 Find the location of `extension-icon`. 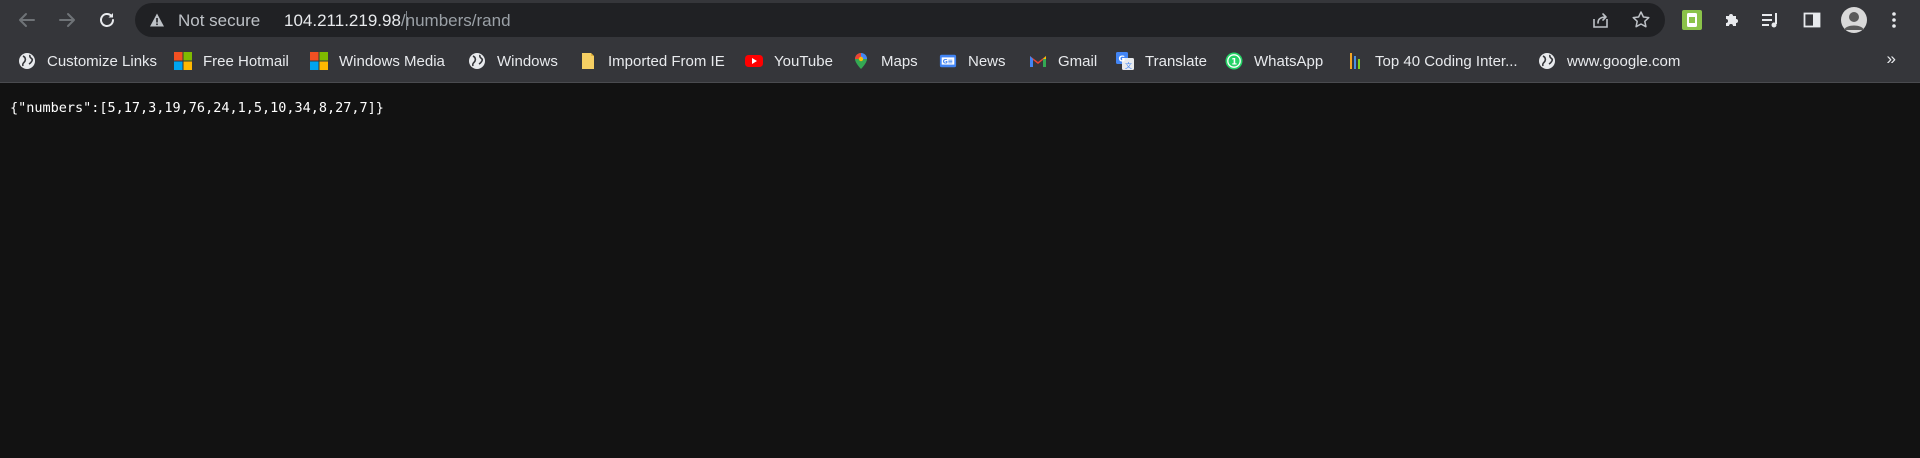

extension-icon is located at coordinates (1692, 20).